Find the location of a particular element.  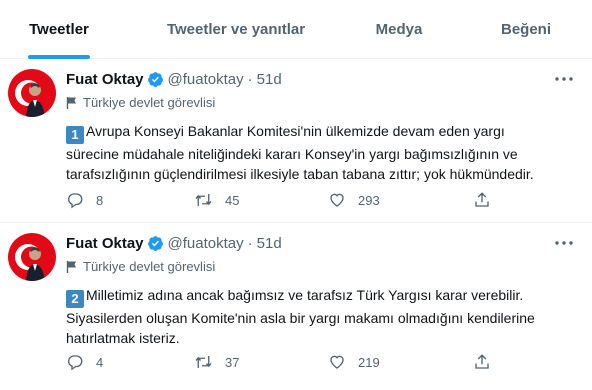

tab-label: Tweetler is located at coordinates (59, 29).